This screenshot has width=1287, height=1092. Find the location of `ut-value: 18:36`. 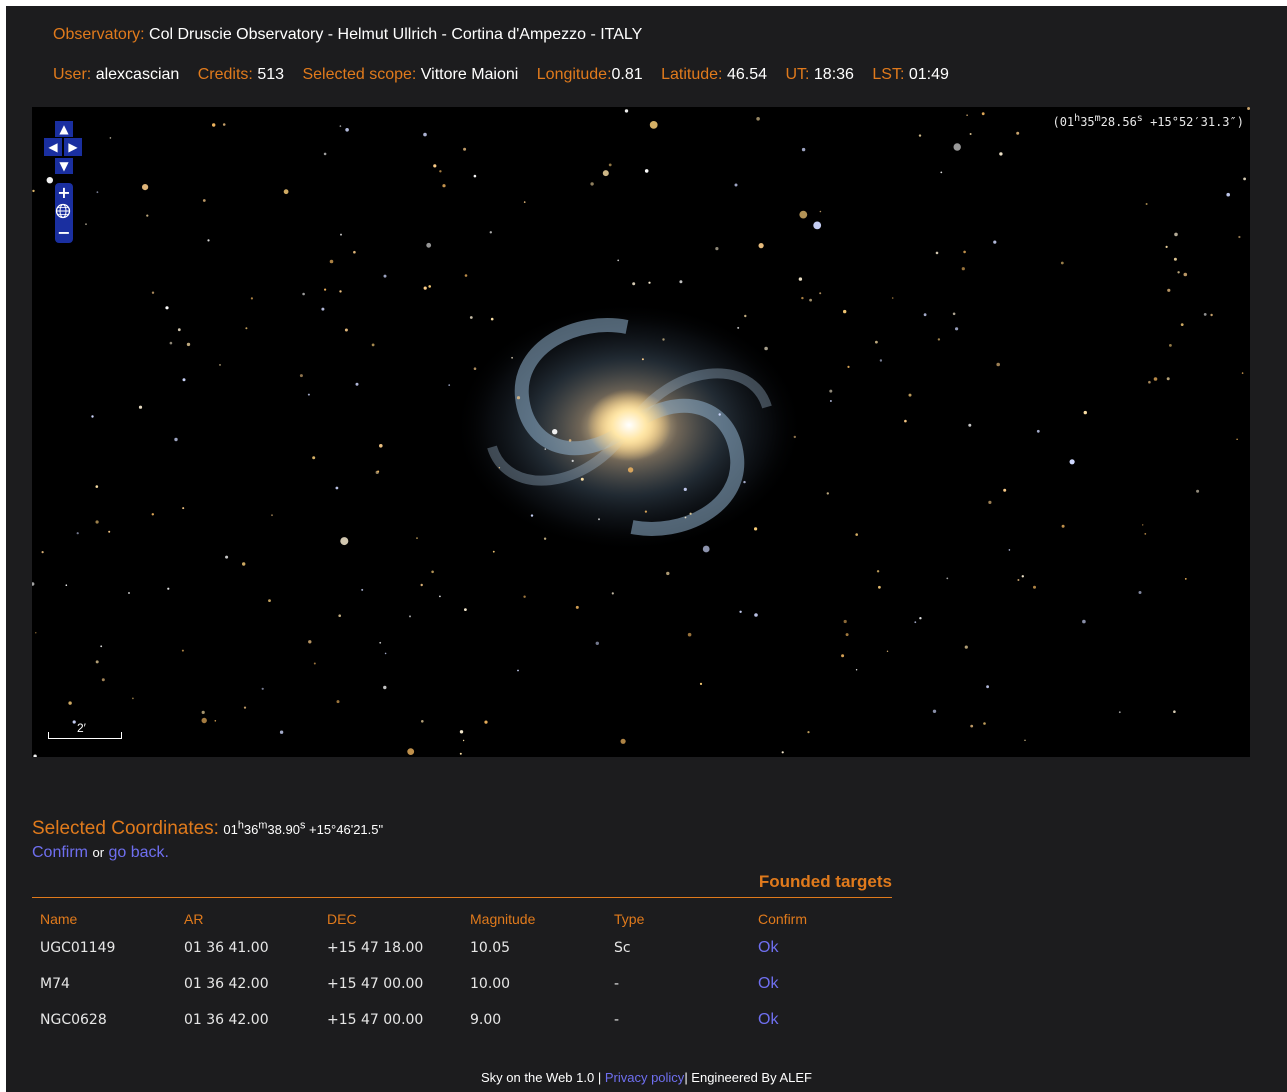

ut-value: 18:36 is located at coordinates (833, 74).